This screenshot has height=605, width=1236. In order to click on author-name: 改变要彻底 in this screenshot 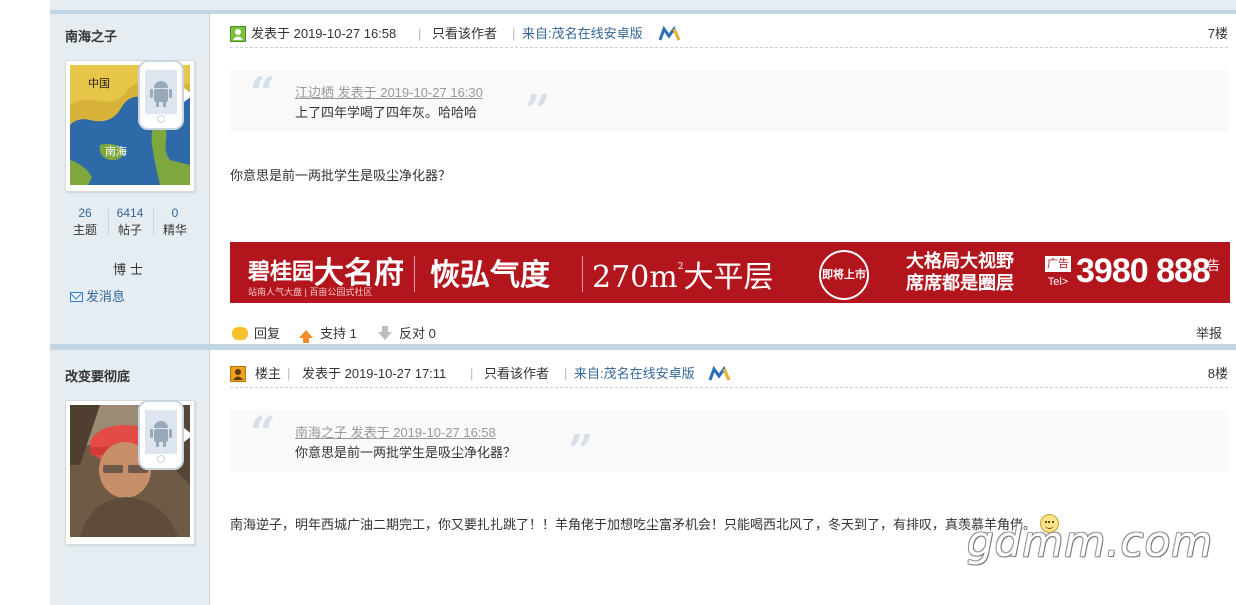, I will do `click(97, 375)`.